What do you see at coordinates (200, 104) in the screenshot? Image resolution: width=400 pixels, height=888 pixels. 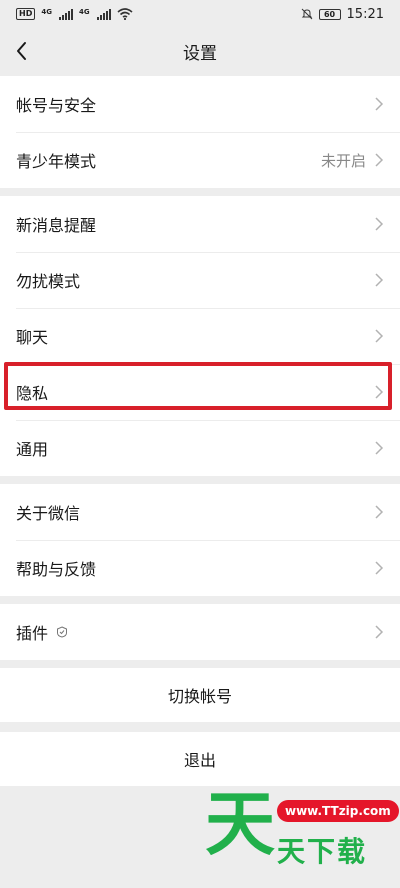 I see `row-account-security: 帐号与安全` at bounding box center [200, 104].